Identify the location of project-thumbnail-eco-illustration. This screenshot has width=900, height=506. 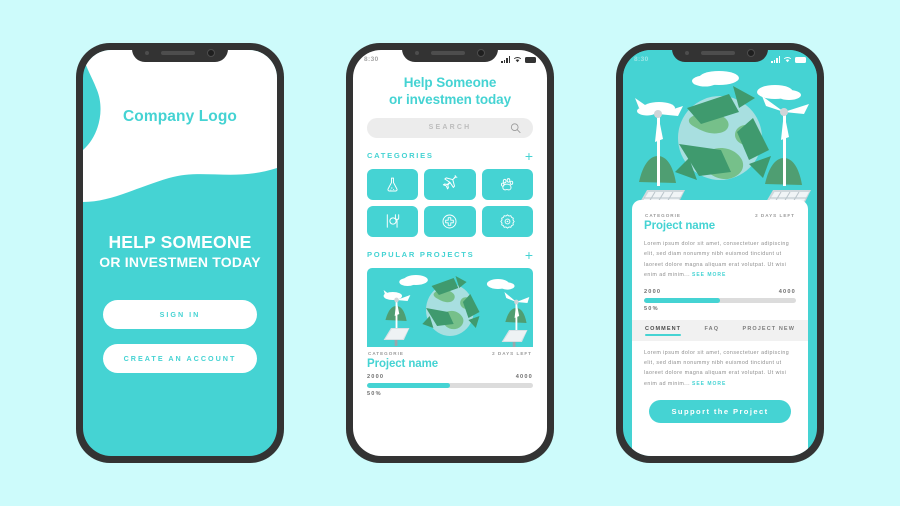
(450, 307).